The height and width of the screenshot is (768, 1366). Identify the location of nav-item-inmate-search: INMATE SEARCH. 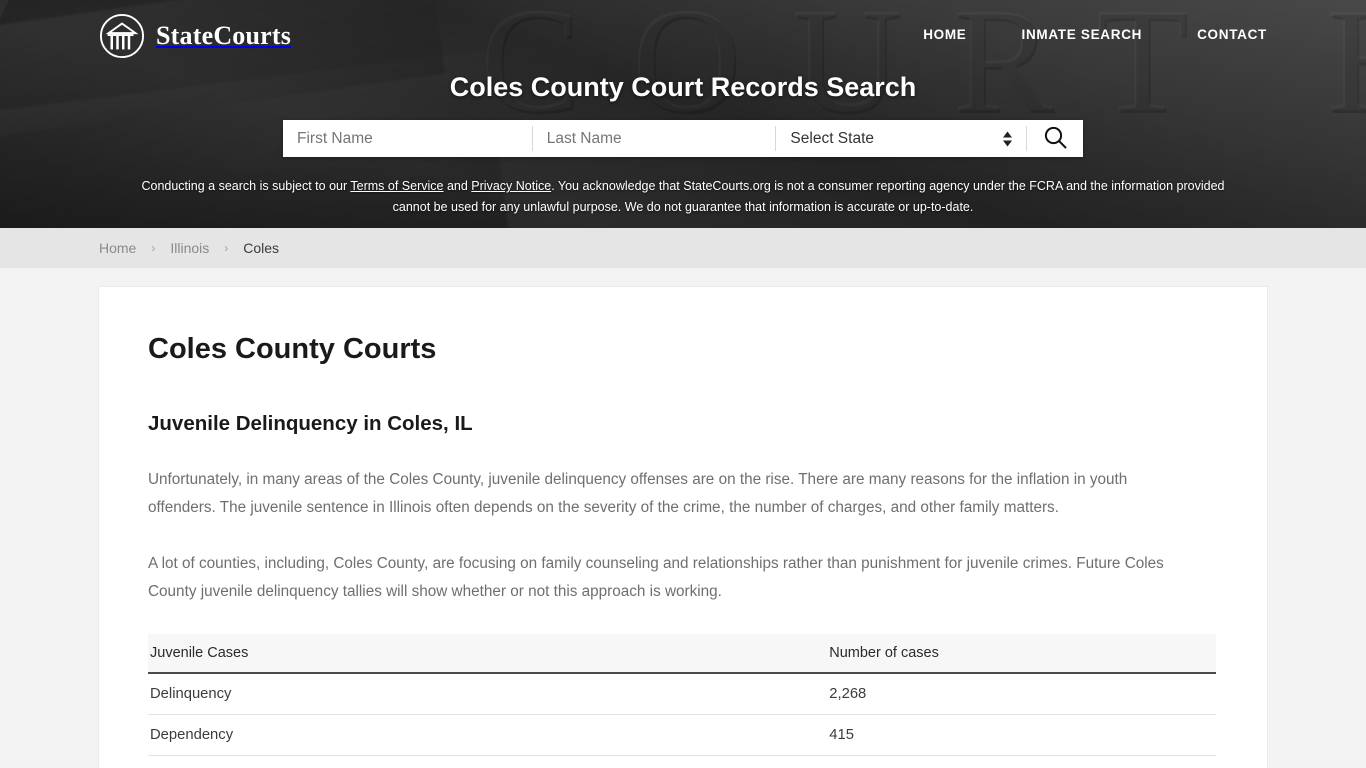
(1082, 34).